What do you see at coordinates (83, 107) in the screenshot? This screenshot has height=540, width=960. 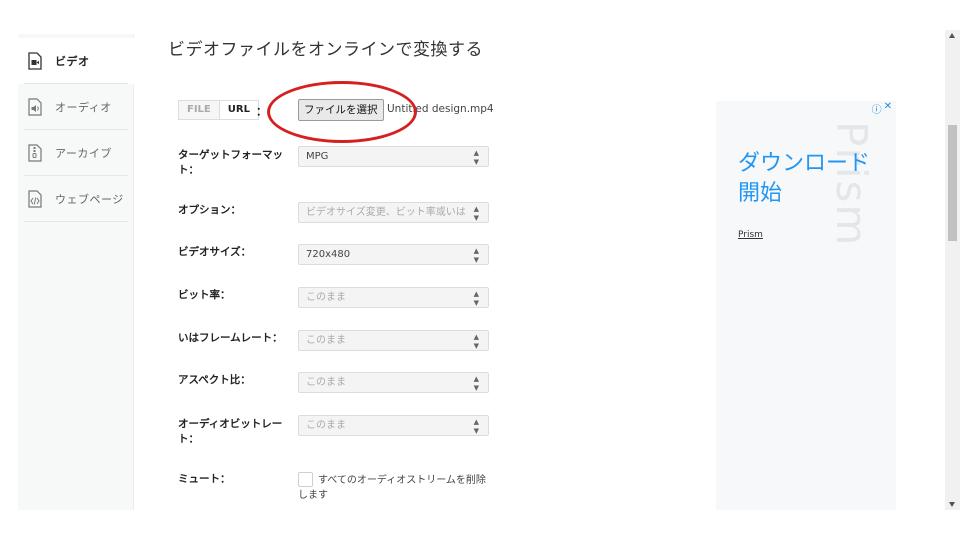 I see `sidebar-item-label: オーディオ` at bounding box center [83, 107].